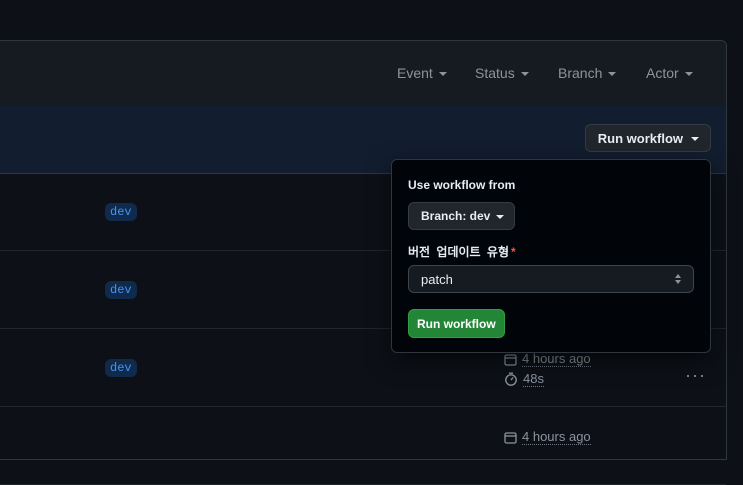 Image resolution: width=743 pixels, height=485 pixels. I want to click on run-workflow-submit-label: Run workflow, so click(456, 323).